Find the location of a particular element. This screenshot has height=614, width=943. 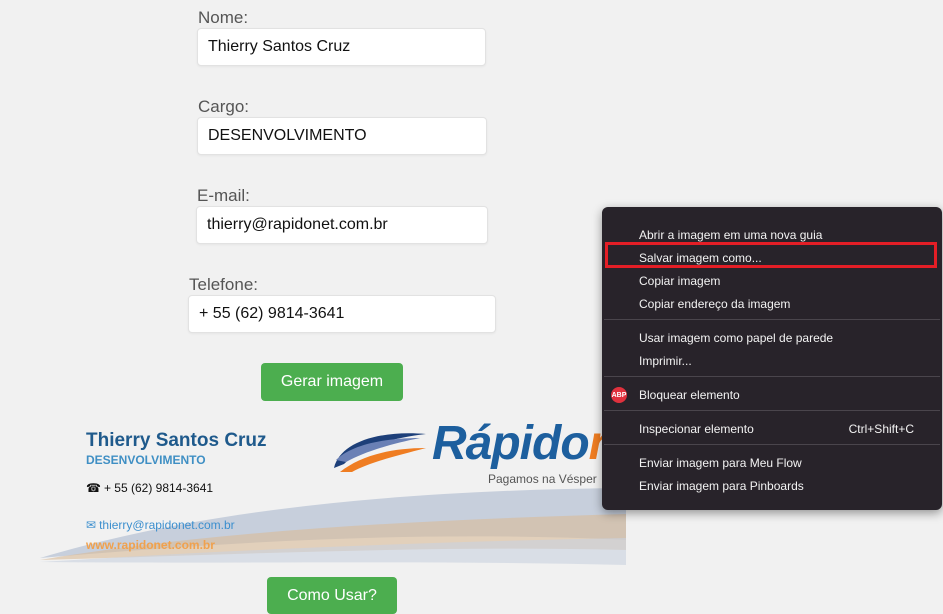

how-to-use-button: Como Usar? is located at coordinates (332, 595).